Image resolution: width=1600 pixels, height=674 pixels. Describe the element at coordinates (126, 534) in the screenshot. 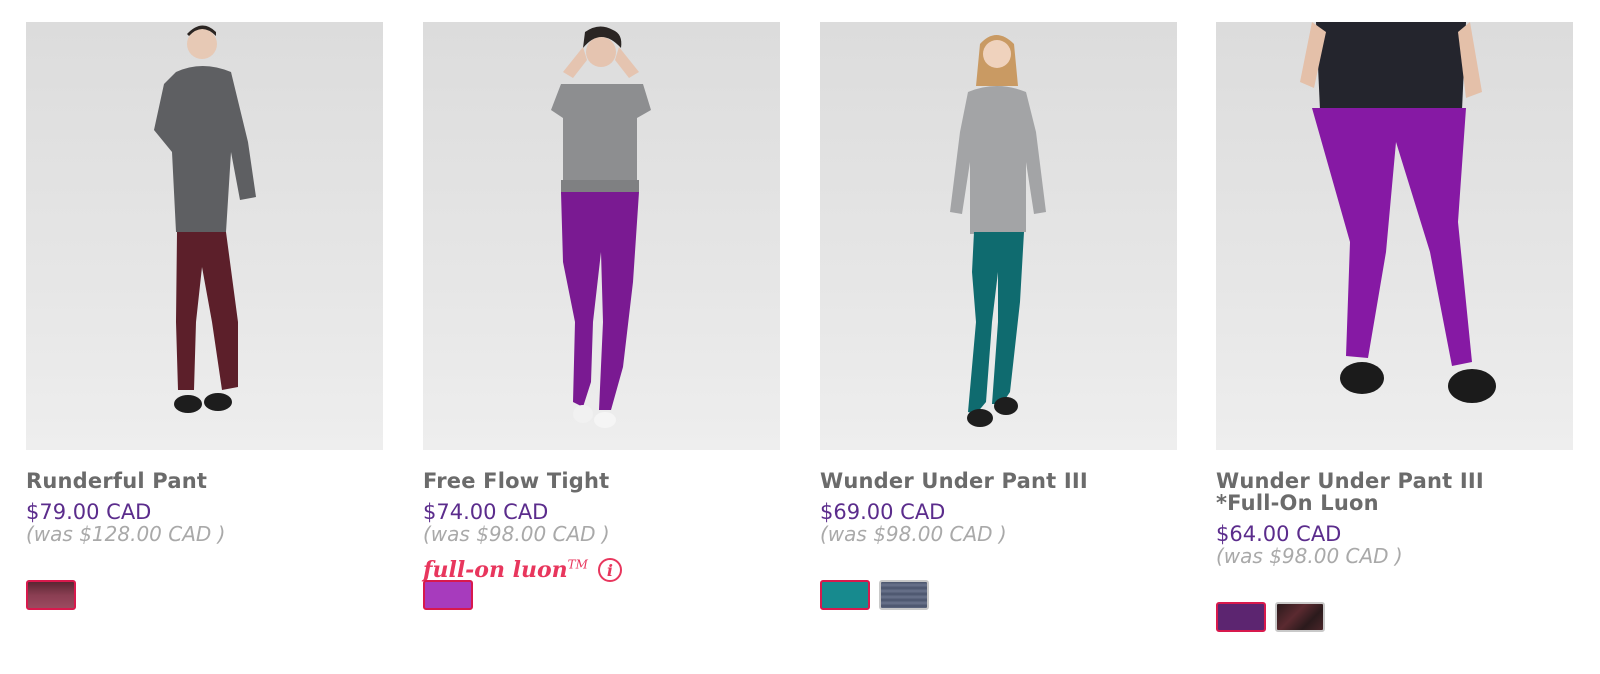

I see `original-price: (was $128.00 CAD )` at that location.